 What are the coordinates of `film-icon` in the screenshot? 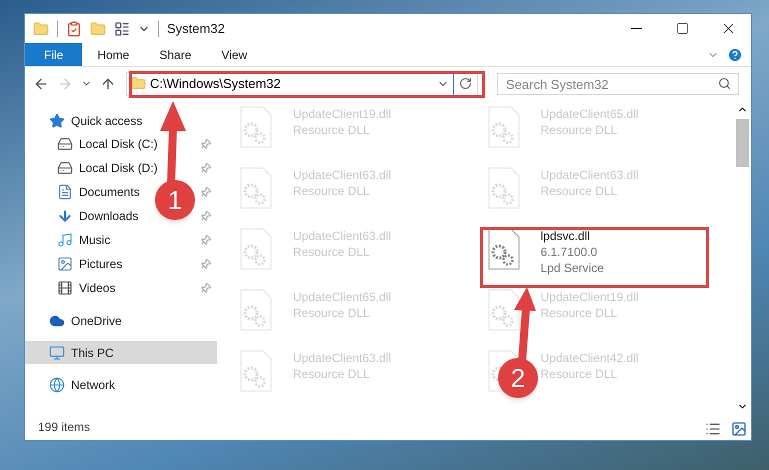 It's located at (65, 288).